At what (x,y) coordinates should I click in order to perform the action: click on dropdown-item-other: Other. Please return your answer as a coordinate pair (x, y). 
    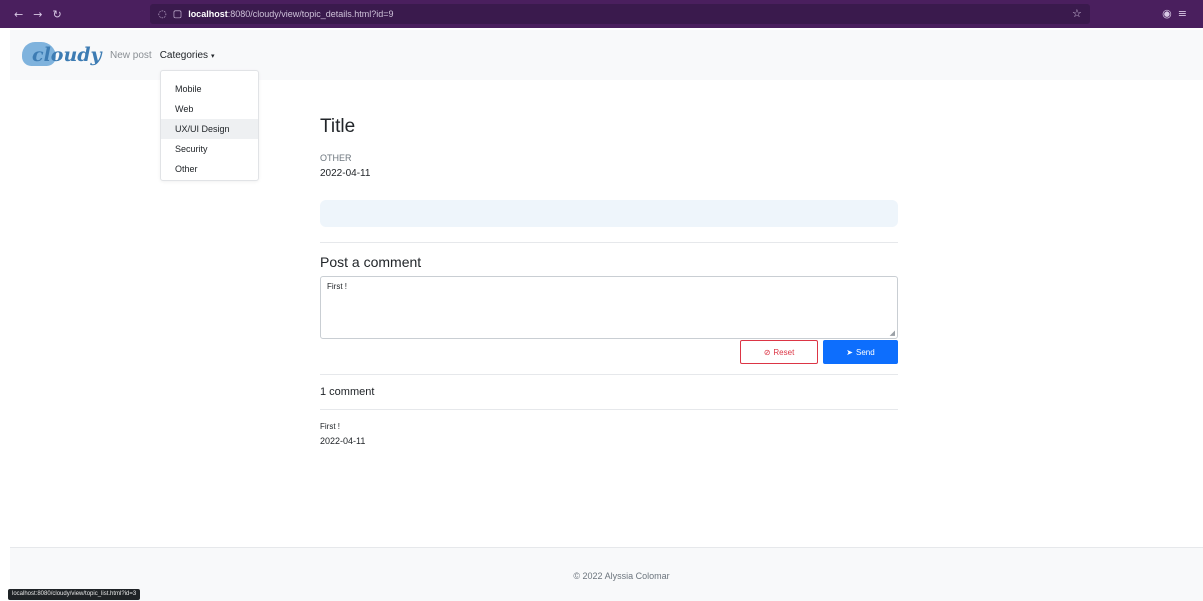
    Looking at the image, I should click on (209, 169).